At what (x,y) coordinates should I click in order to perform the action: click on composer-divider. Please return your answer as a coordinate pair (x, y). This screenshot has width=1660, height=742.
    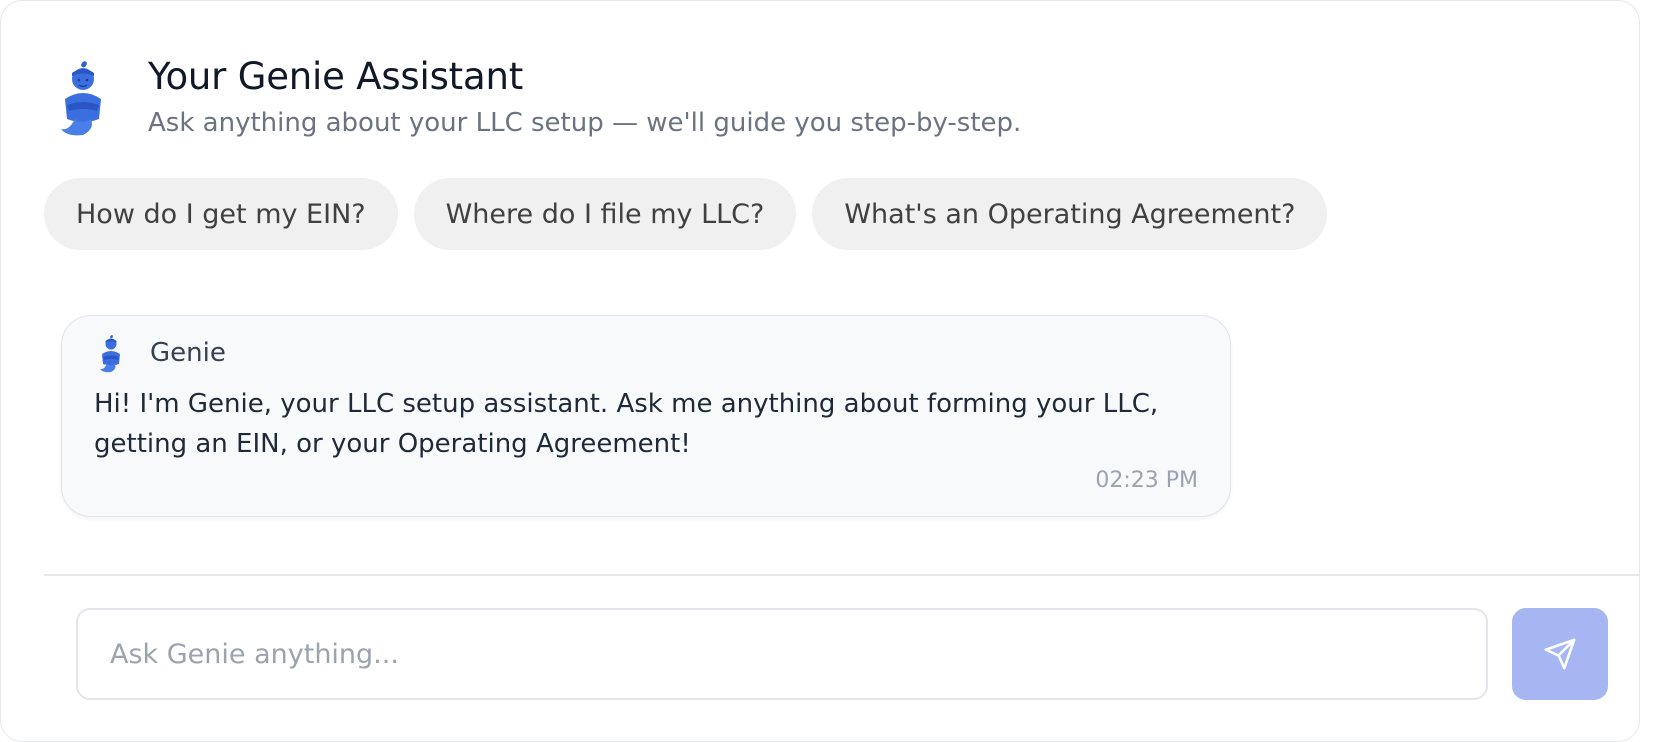
    Looking at the image, I should click on (842, 575).